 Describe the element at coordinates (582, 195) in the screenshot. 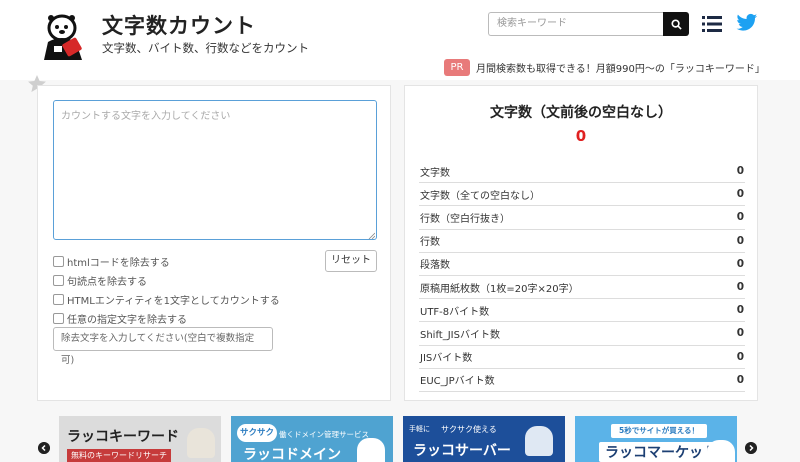

I see `stat-row: 文字数（全ての空白なし） 0` at that location.